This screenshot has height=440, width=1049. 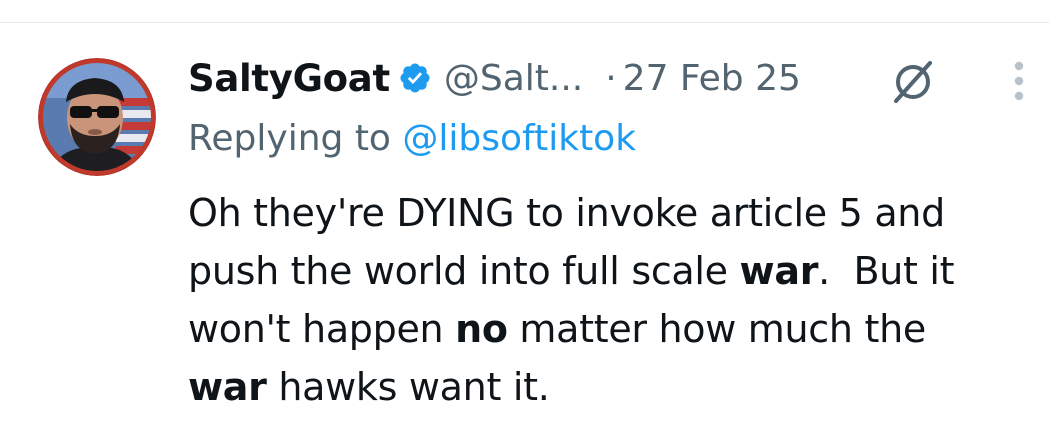 I want to click on tweet-text-segment: hawks want it., so click(x=408, y=387).